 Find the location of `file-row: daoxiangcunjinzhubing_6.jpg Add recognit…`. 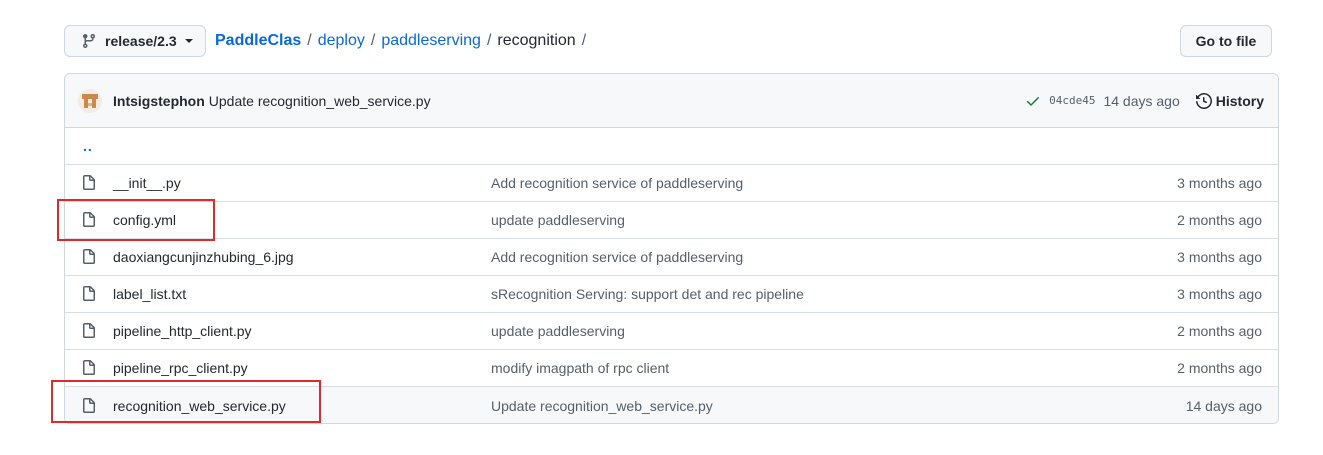

file-row: daoxiangcunjinzhubing_6.jpg Add recognit… is located at coordinates (671, 257).